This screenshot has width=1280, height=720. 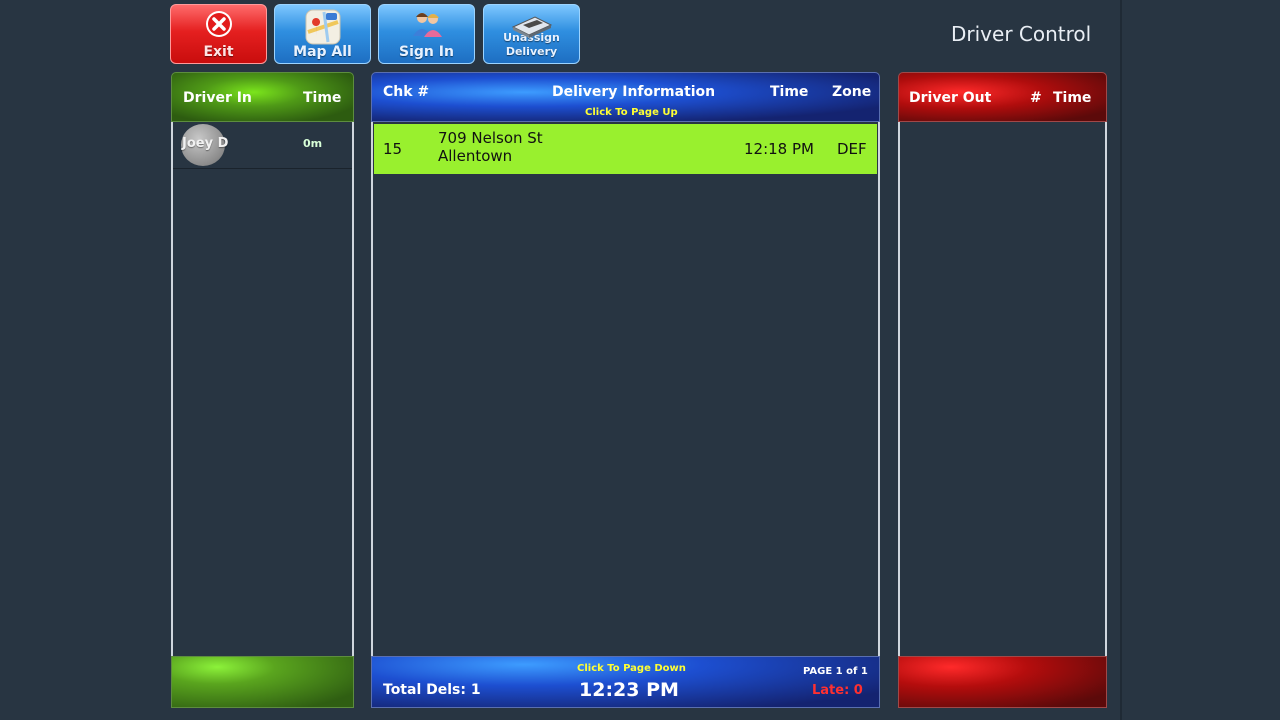 I want to click on map-all-button: Map All, so click(x=322, y=34).